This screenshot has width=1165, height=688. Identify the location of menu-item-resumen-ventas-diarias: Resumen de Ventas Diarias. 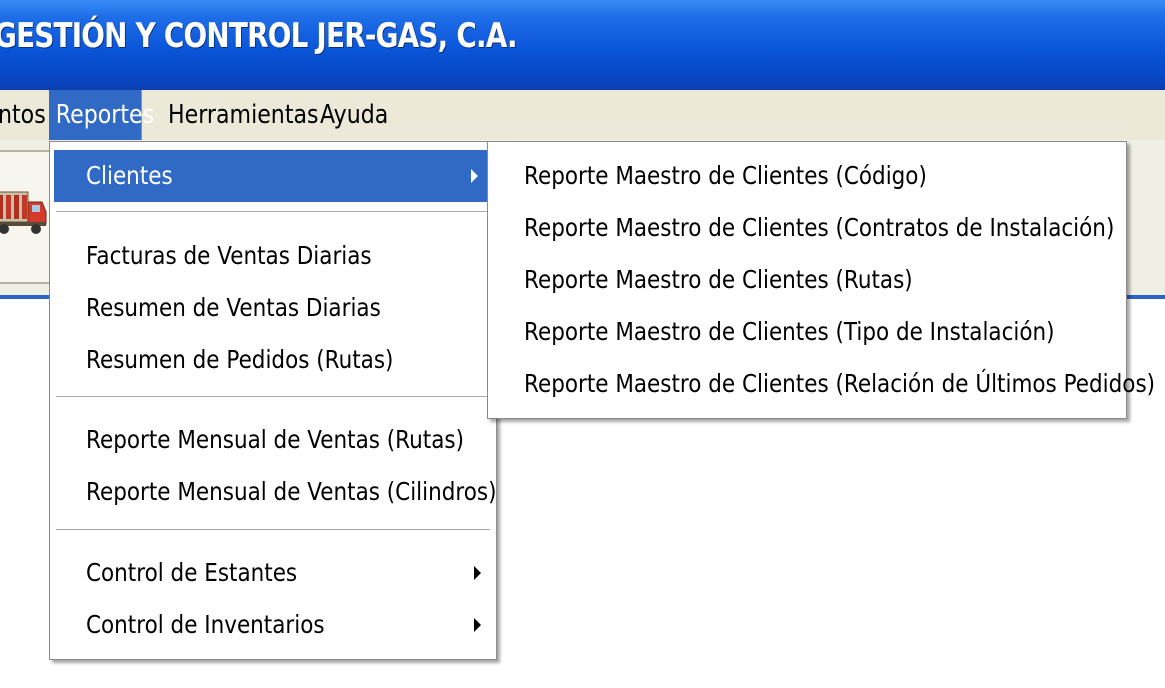
(273, 308).